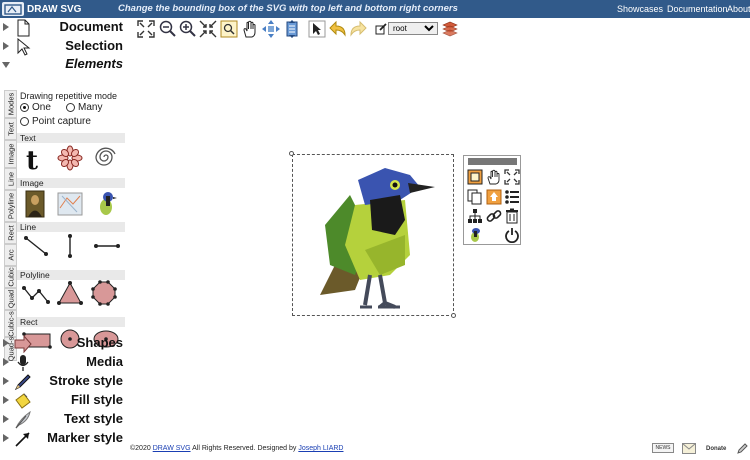 Image resolution: width=750 pixels, height=460 pixels. Describe the element at coordinates (94, 63) in the screenshot. I see `section-label: Elements` at that location.